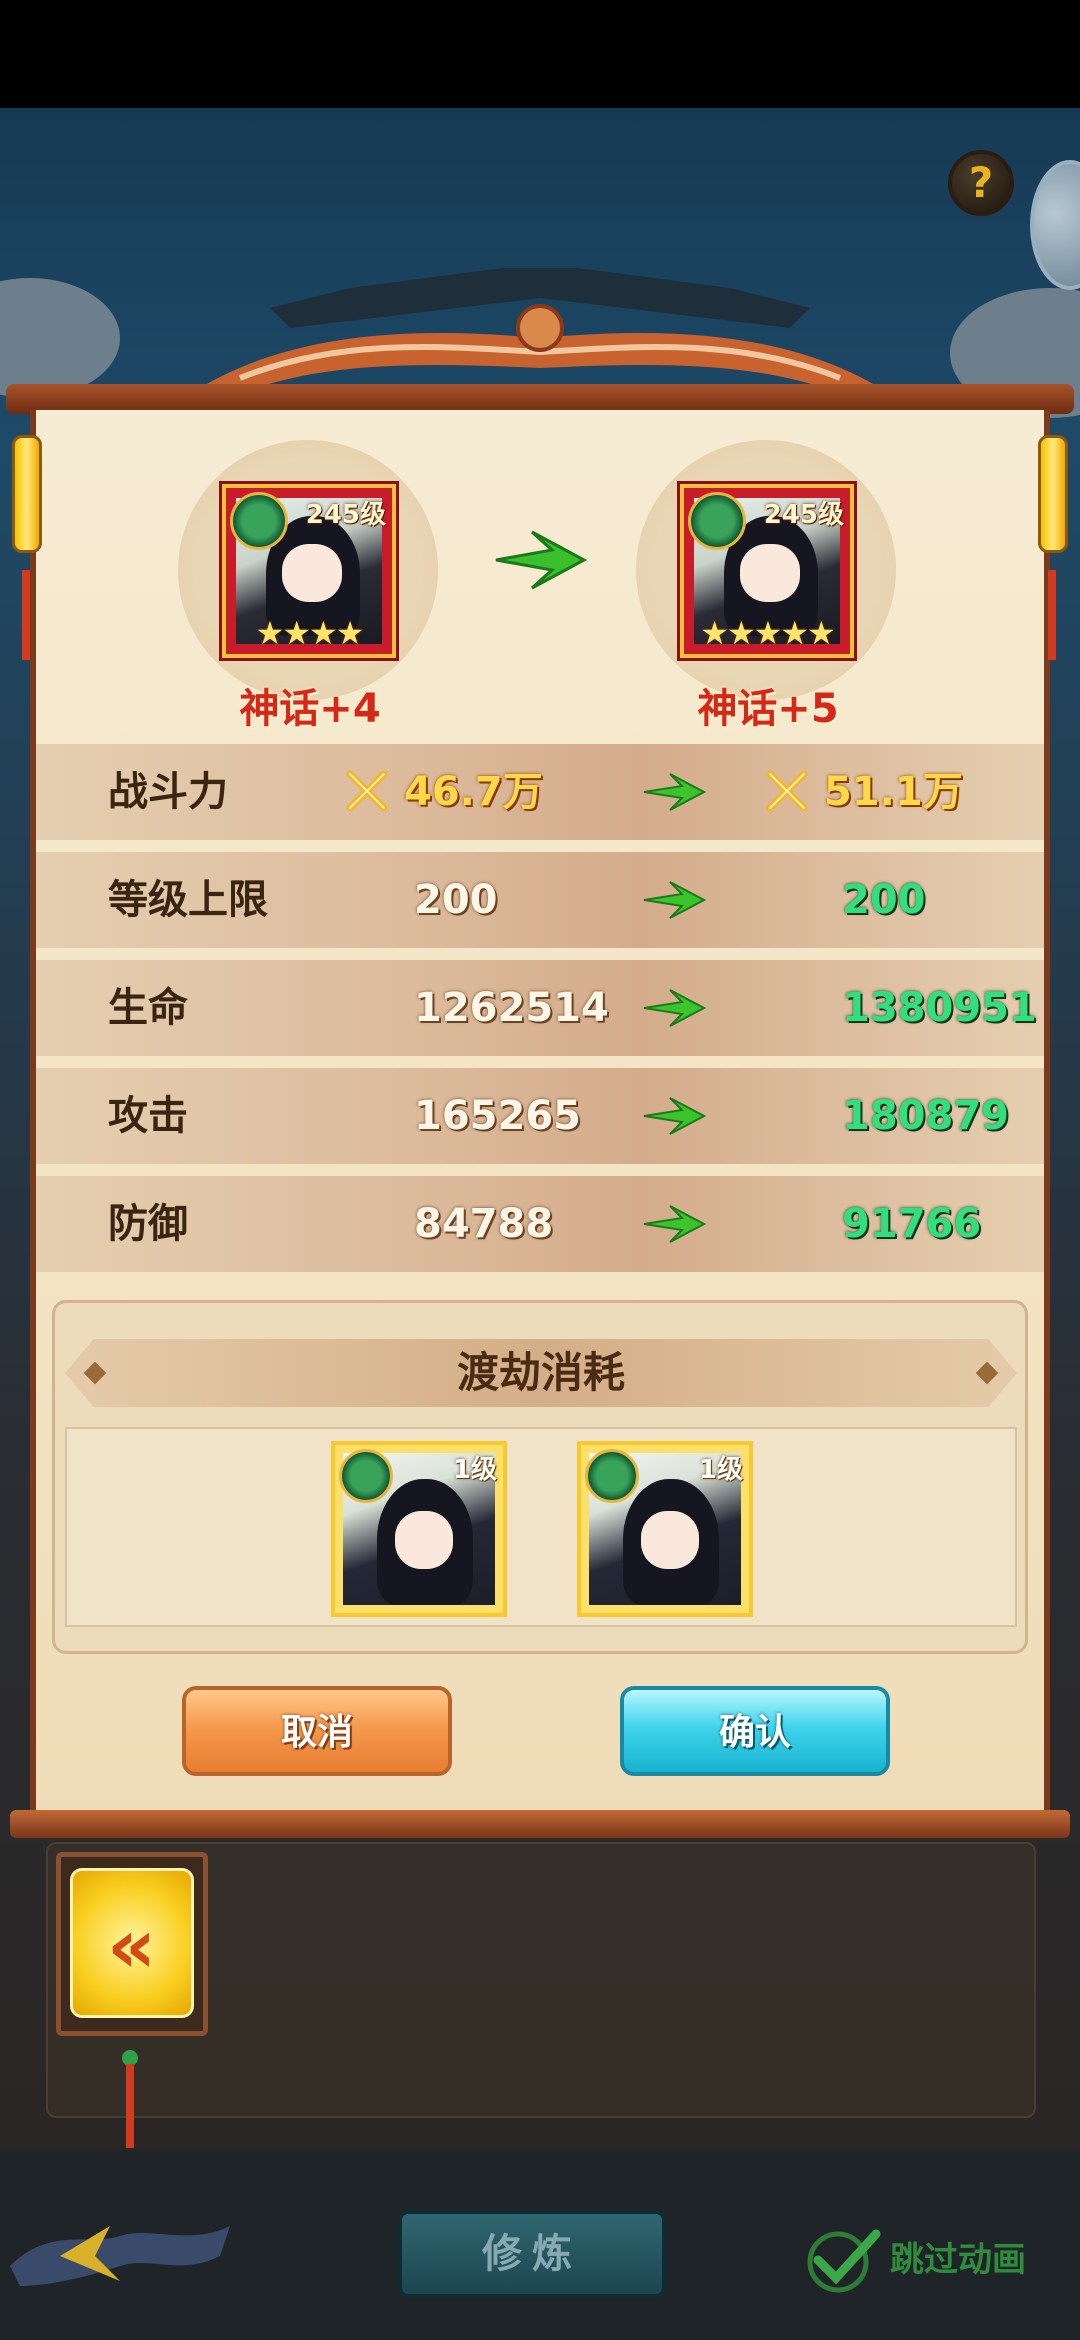 The image size is (1080, 2340). Describe the element at coordinates (884, 900) in the screenshot. I see `stat-new-value: 200` at that location.